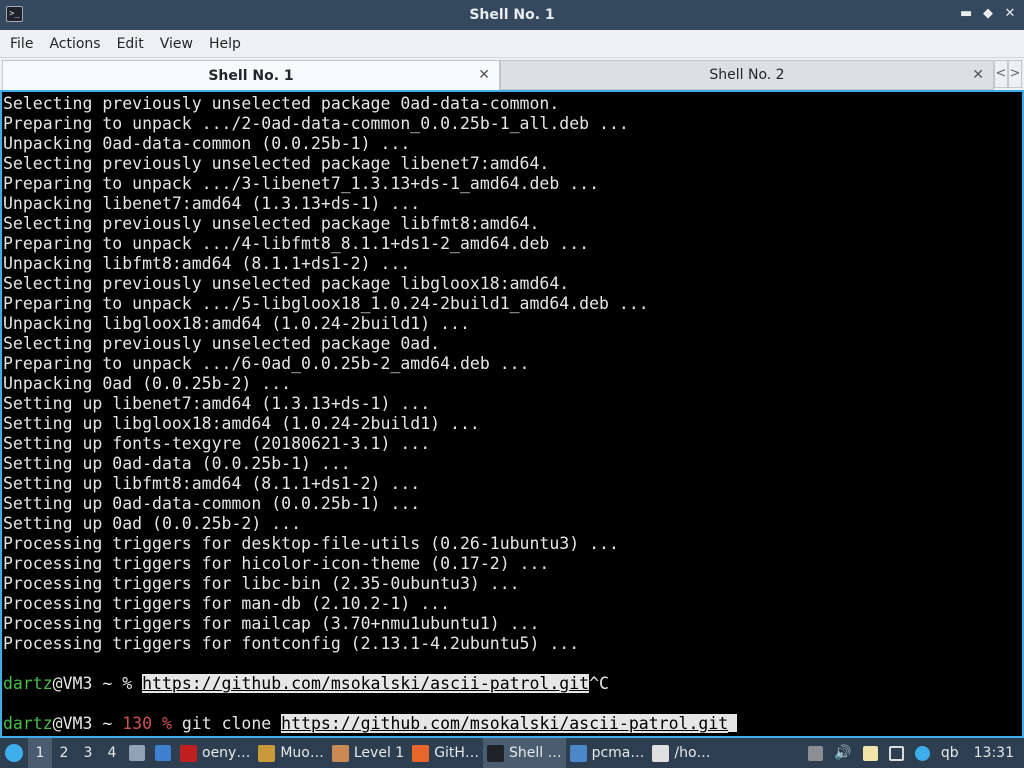  I want to click on taskbar-task: Level 1, so click(368, 753).